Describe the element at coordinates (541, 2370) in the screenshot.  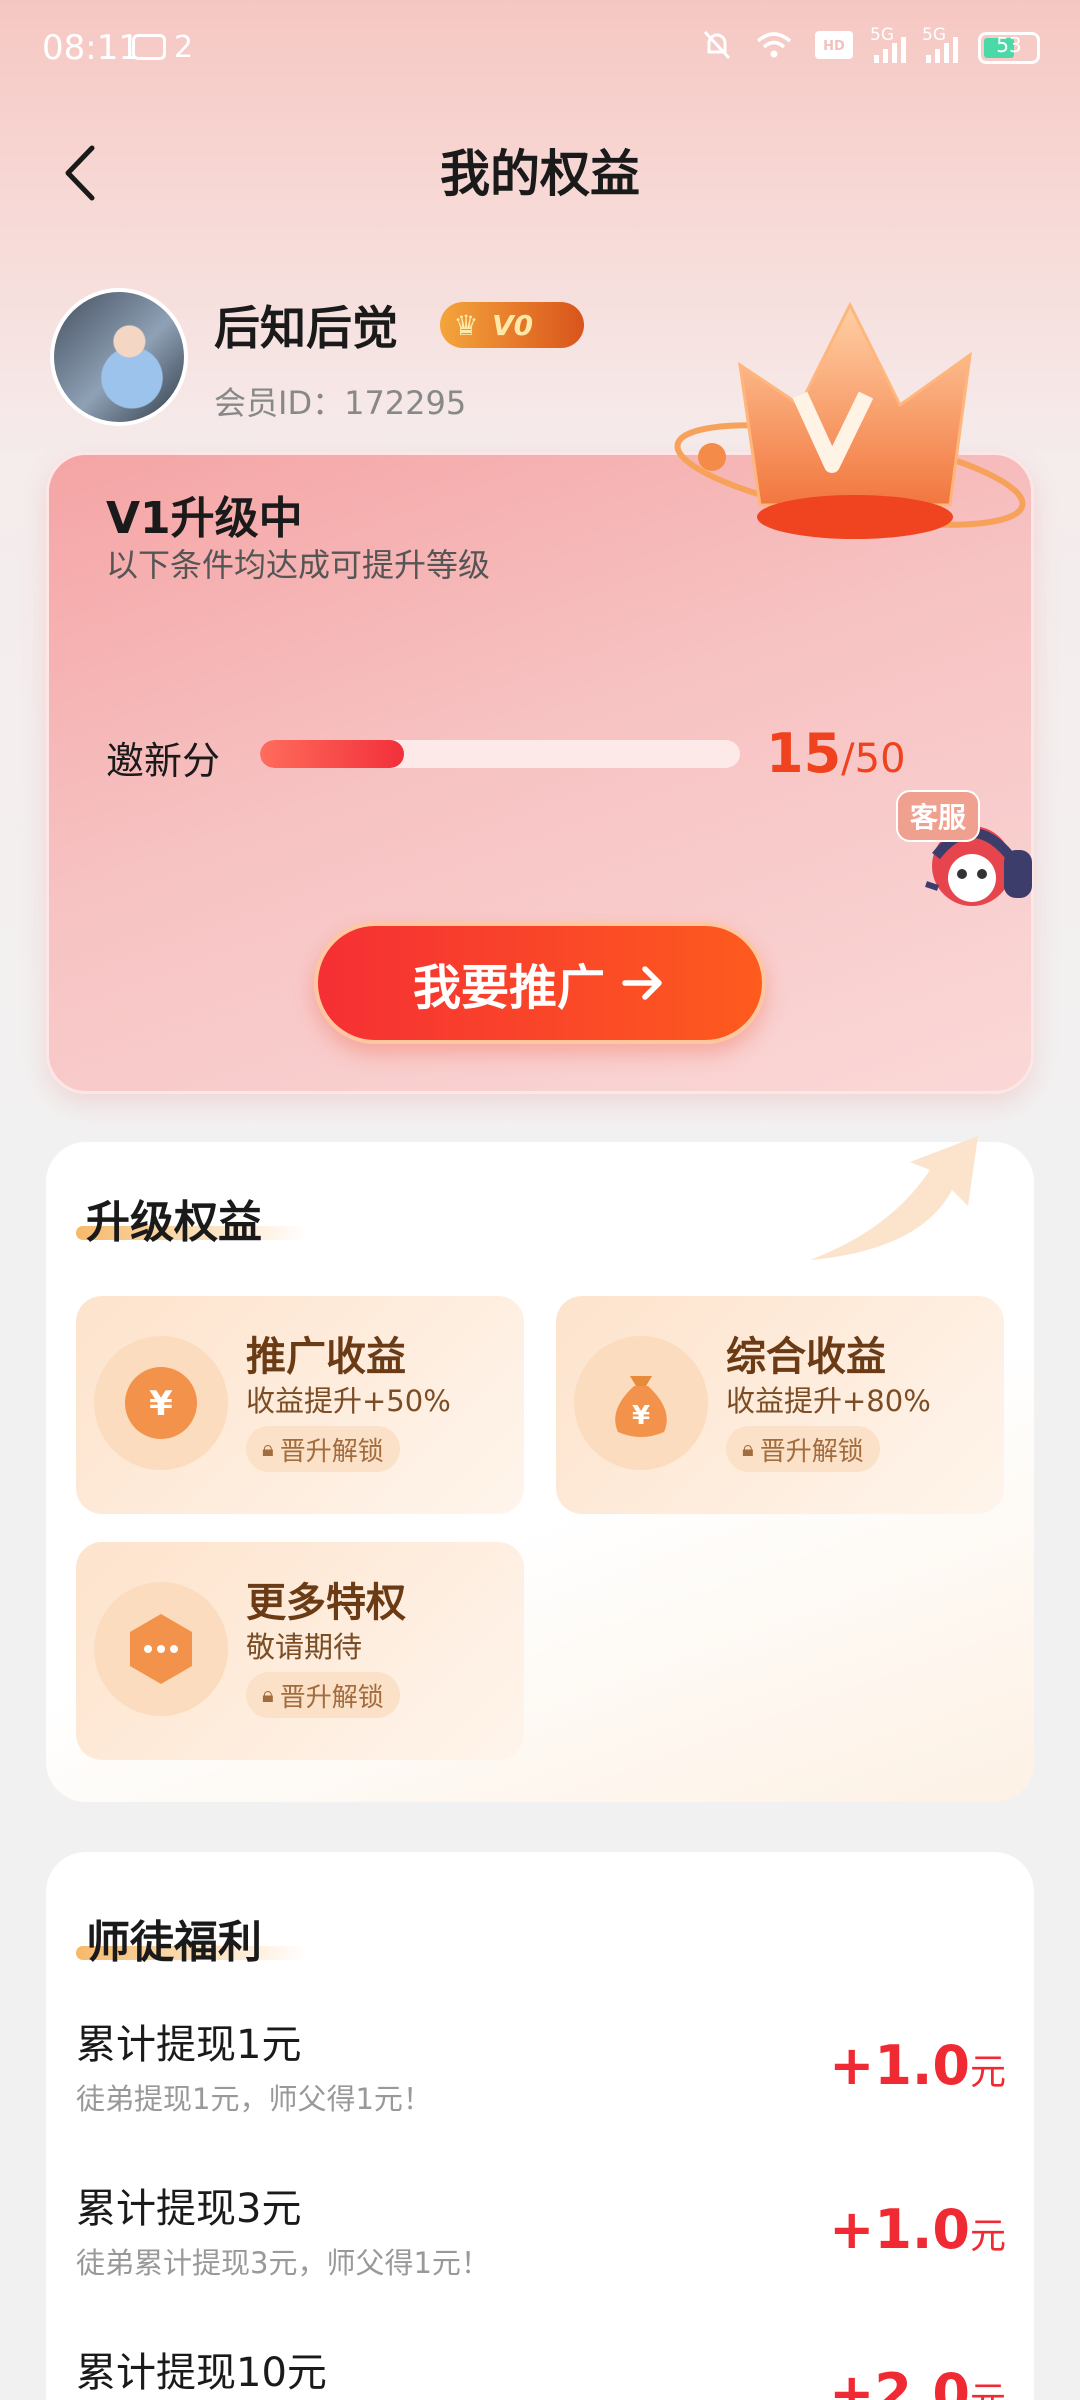
I see `reward-row: 累计提现10元 +2.0元` at that location.